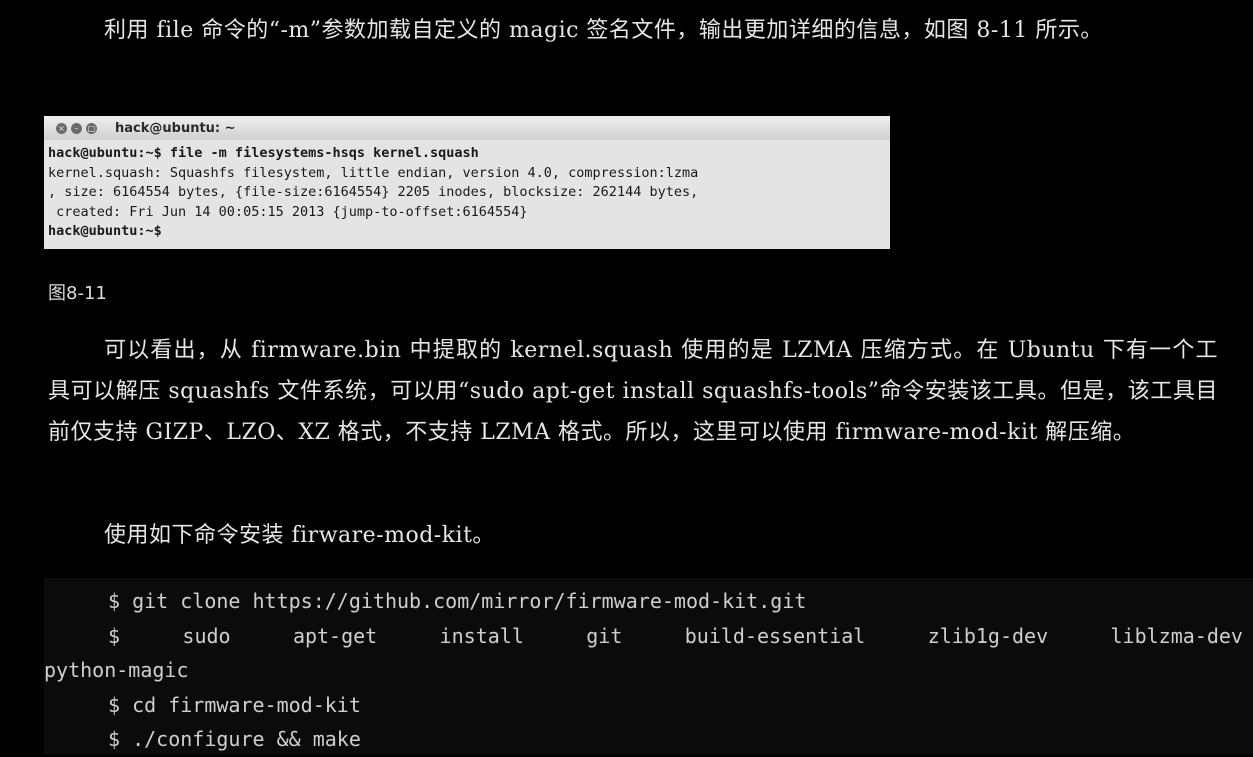 The image size is (1253, 757). Describe the element at coordinates (335, 635) in the screenshot. I see `code-word: apt-get` at that location.